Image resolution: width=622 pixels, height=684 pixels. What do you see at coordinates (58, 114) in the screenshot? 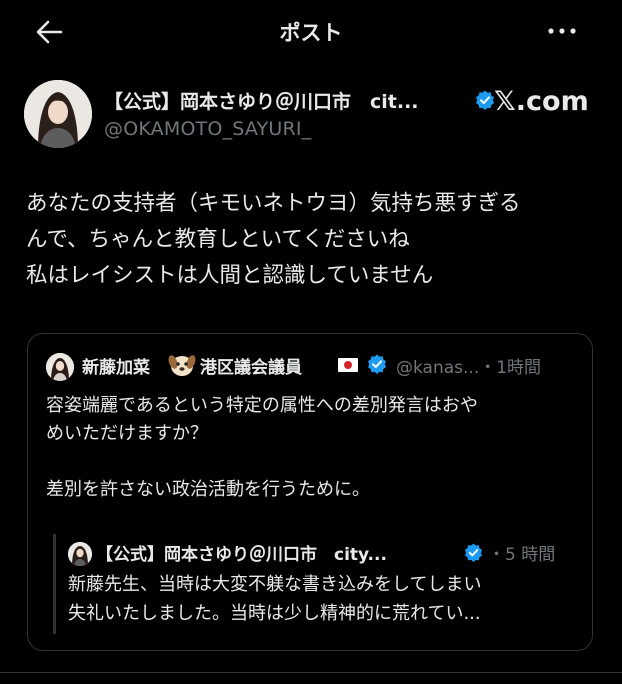
I see `author-avatar` at bounding box center [58, 114].